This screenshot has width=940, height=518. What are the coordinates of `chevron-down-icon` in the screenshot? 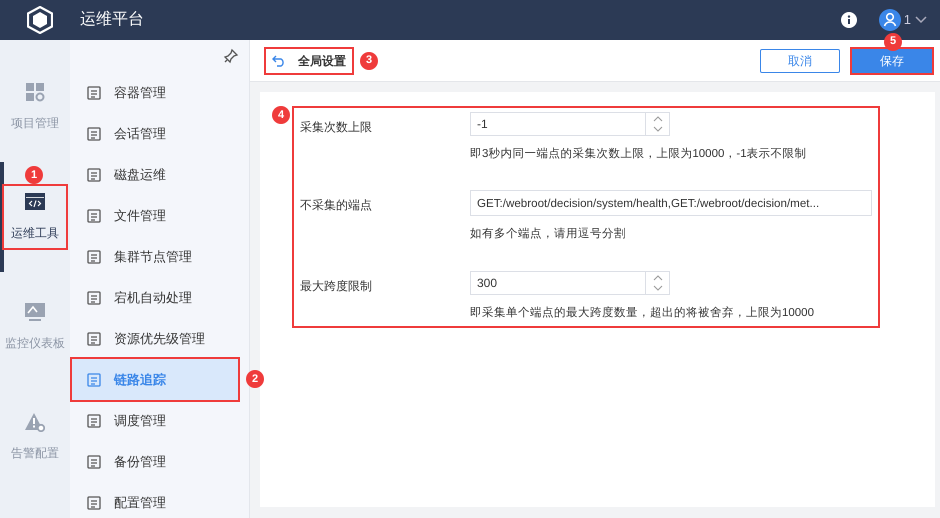 It's located at (921, 20).